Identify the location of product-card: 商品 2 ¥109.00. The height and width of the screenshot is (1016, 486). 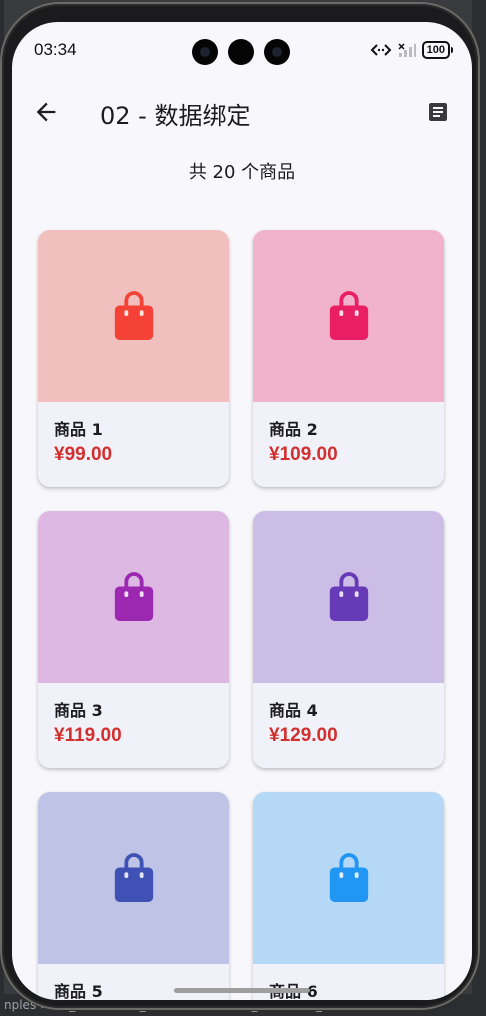
(348, 358).